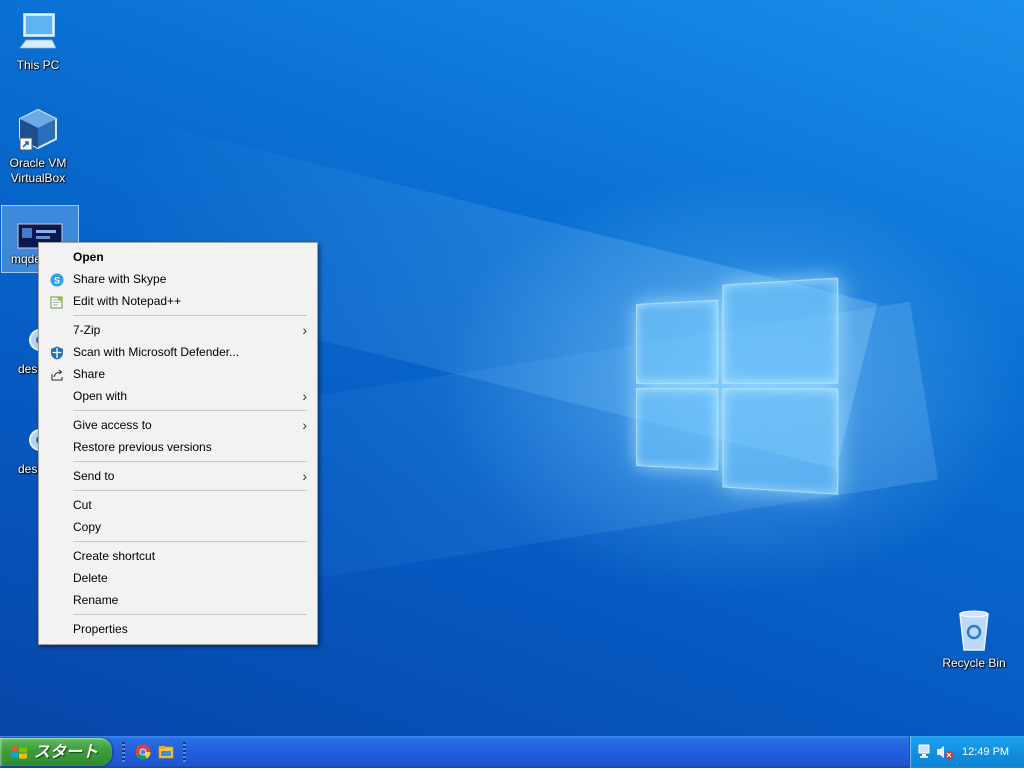 Image resolution: width=1024 pixels, height=771 pixels. What do you see at coordinates (974, 630) in the screenshot?
I see `recycle-bin-icon` at bounding box center [974, 630].